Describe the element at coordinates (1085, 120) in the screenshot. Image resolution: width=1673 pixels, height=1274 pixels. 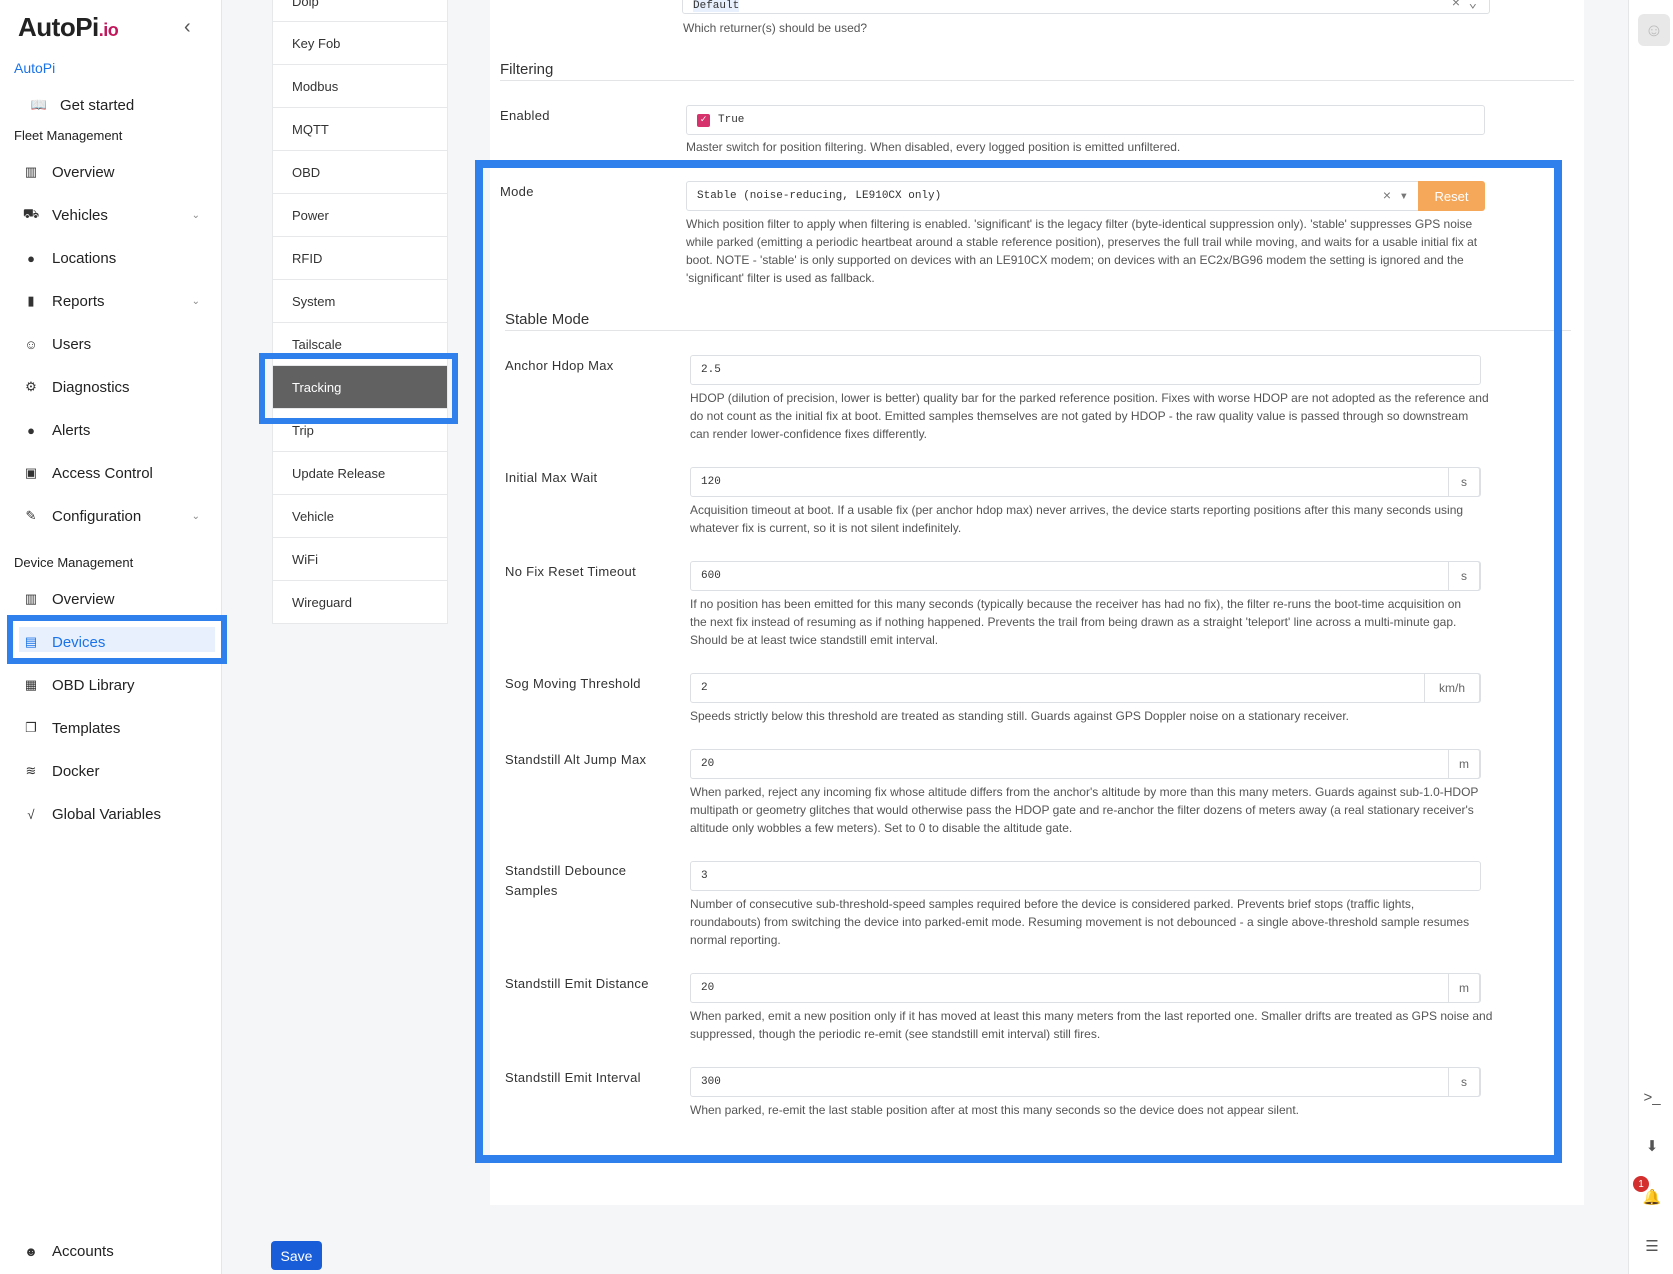
I see `enabled-field: ✓ True` at that location.